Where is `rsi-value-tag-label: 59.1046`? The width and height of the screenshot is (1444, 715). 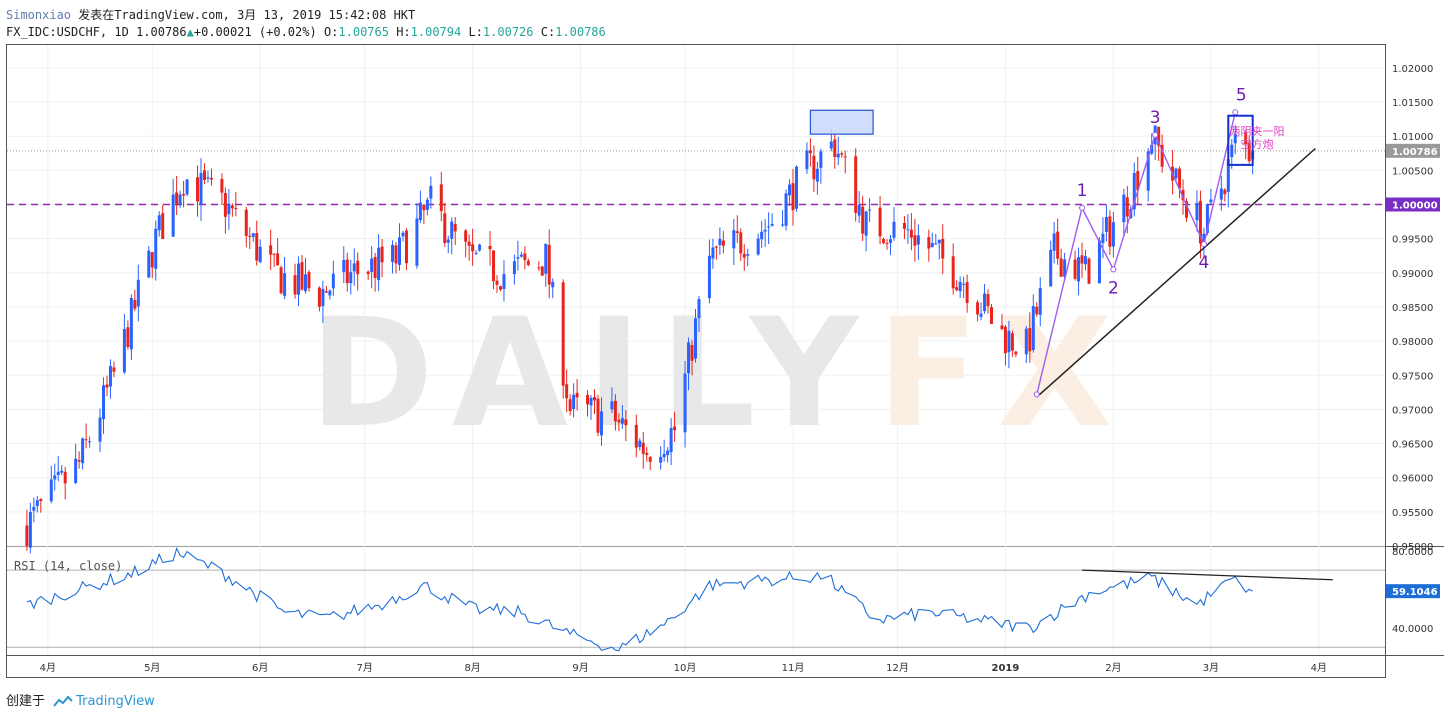 rsi-value-tag-label: 59.1046 is located at coordinates (1415, 592).